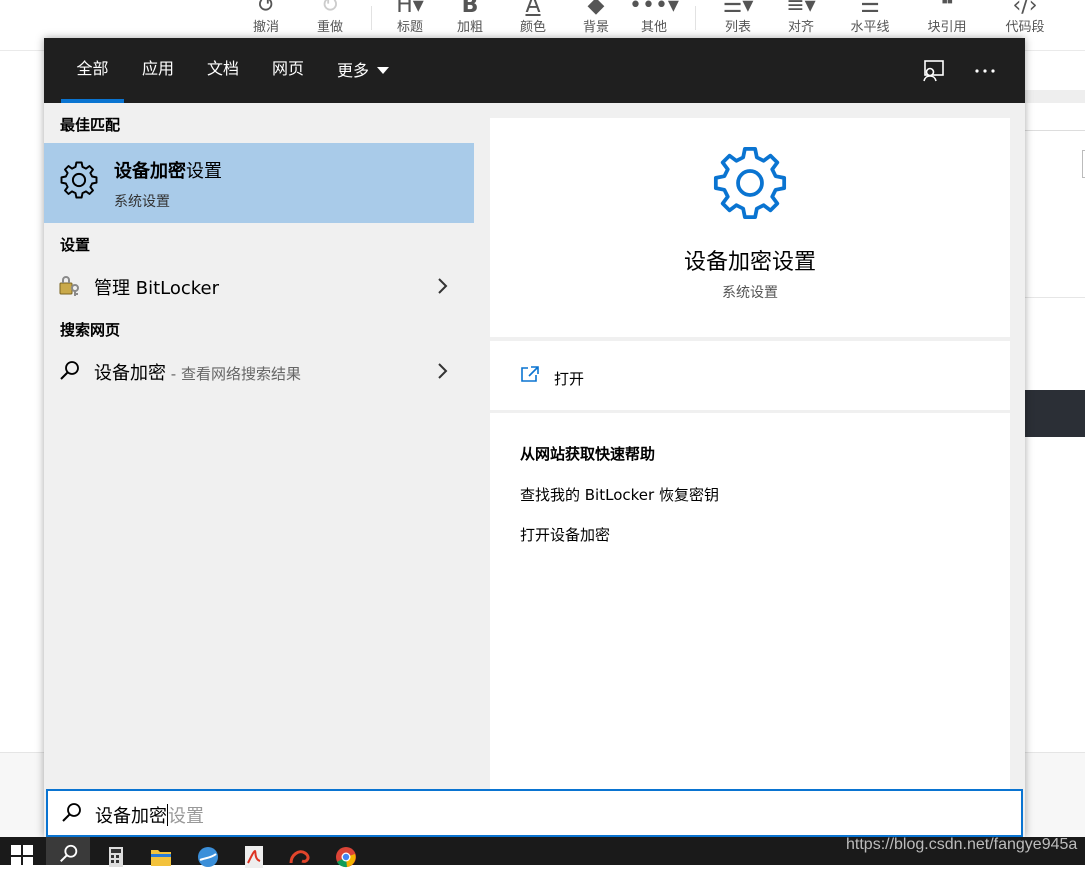 The width and height of the screenshot is (1085, 871). I want to click on align-icon: ≡▾, so click(801, 9).